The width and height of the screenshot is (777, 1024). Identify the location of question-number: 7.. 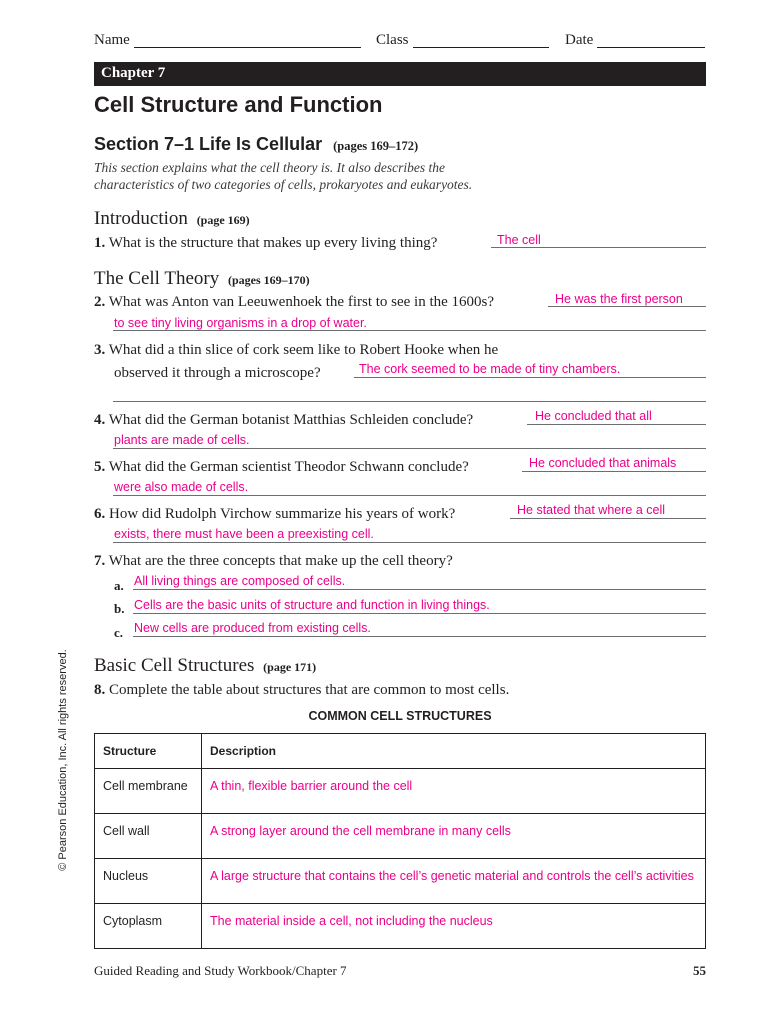
(100, 561).